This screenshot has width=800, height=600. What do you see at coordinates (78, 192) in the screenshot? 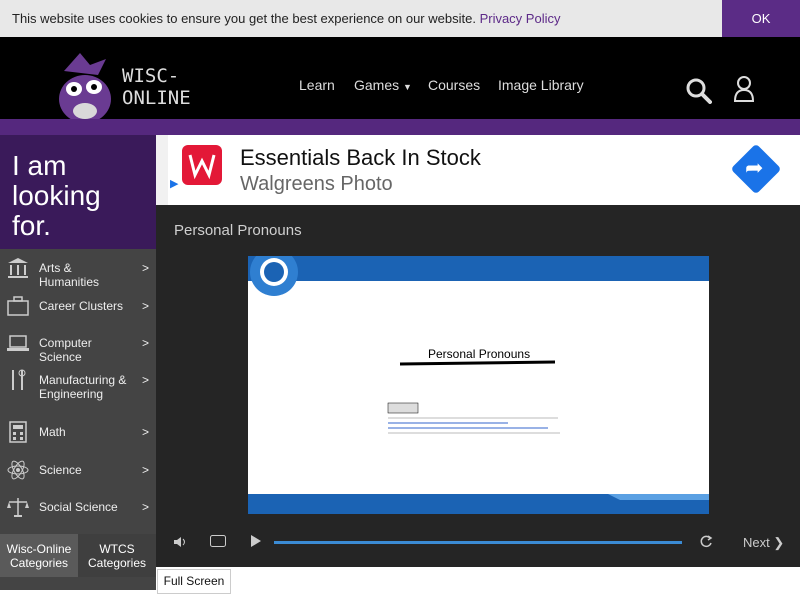
I see `looking-for-heading: I am looking for.` at bounding box center [78, 192].